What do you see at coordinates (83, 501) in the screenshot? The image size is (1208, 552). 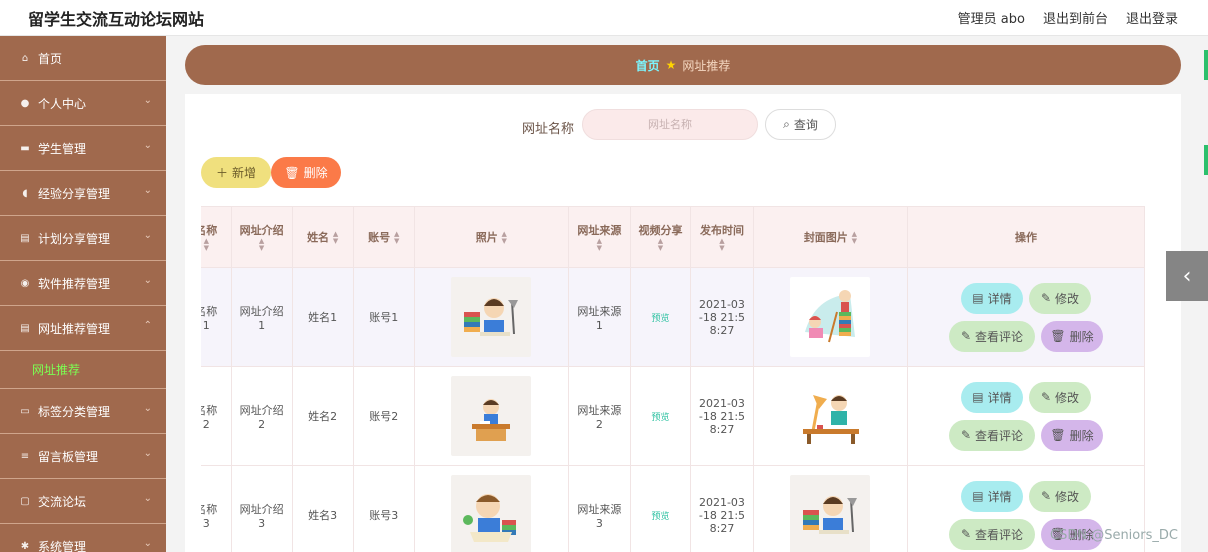 I see `sidebar-item-forum: ▢ 交流论坛 ⌄` at bounding box center [83, 501].